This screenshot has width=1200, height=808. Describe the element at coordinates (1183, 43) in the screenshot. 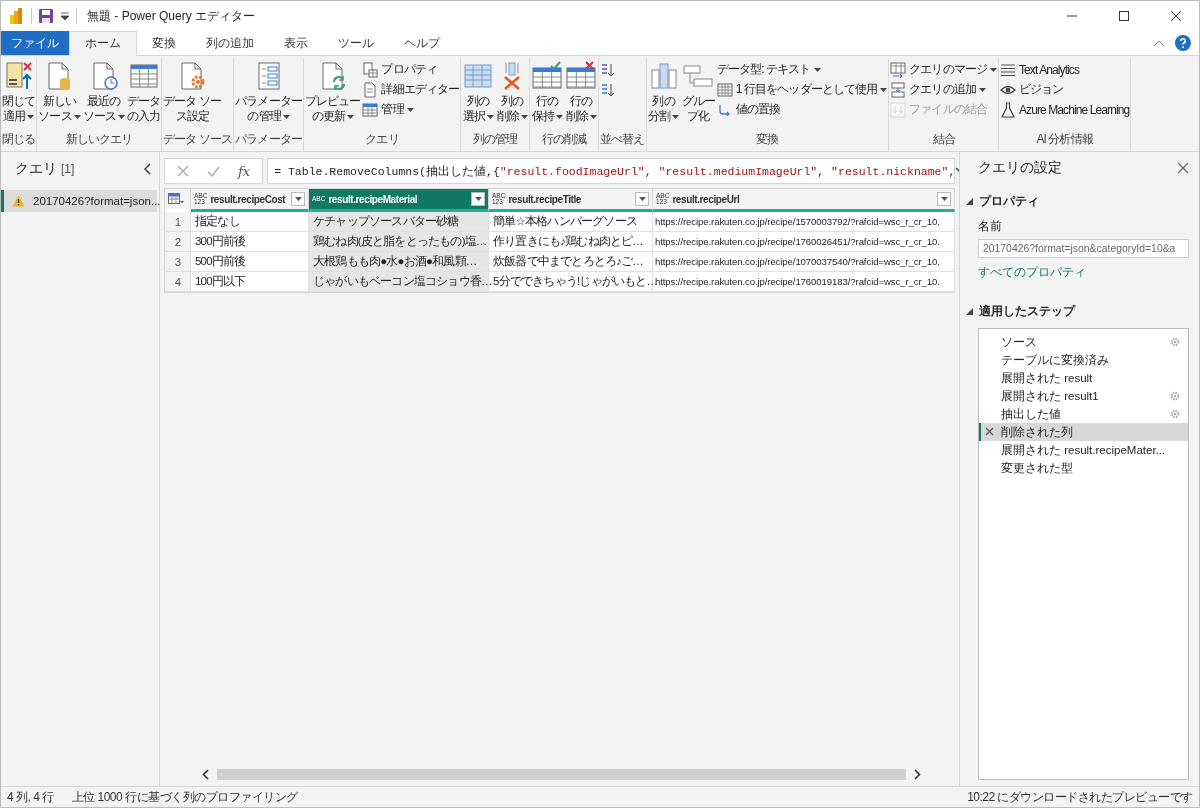

I see `help-icon` at that location.